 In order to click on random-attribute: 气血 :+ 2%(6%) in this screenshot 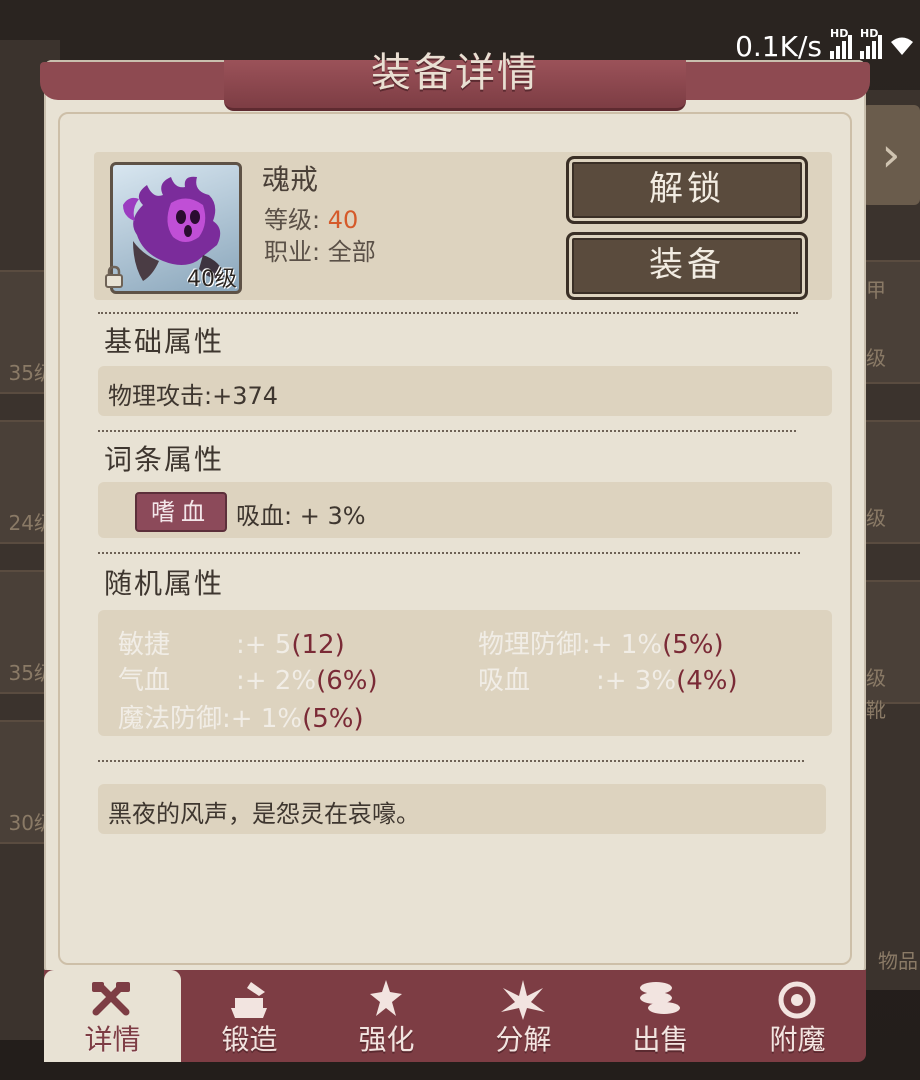, I will do `click(248, 678)`.